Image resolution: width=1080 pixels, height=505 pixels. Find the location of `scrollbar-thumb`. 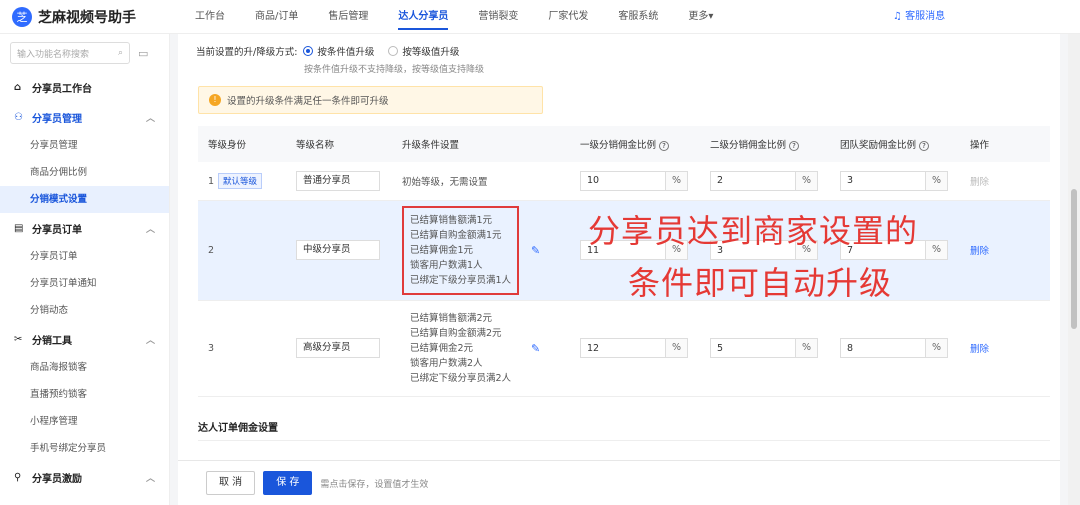

scrollbar-thumb is located at coordinates (1074, 259).